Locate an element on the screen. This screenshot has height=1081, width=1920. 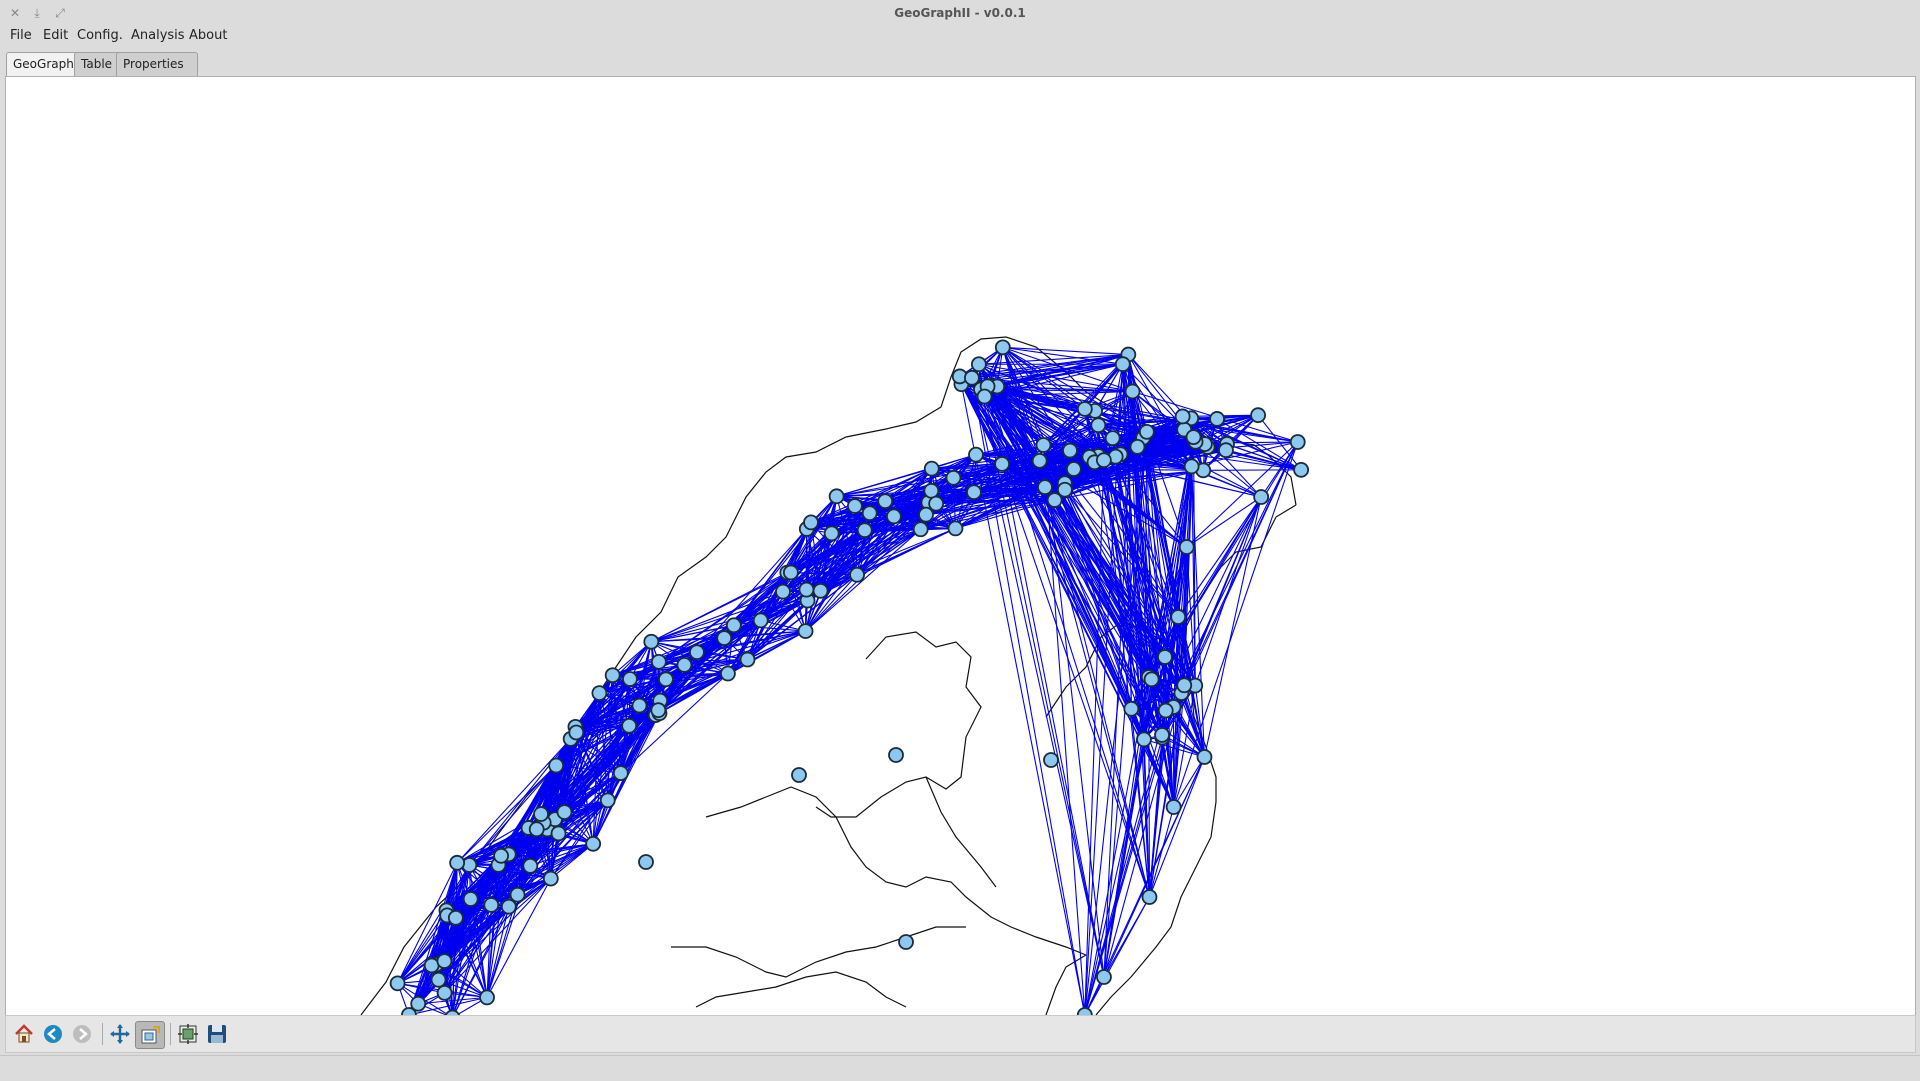
forward-button is located at coordinates (82, 1034).